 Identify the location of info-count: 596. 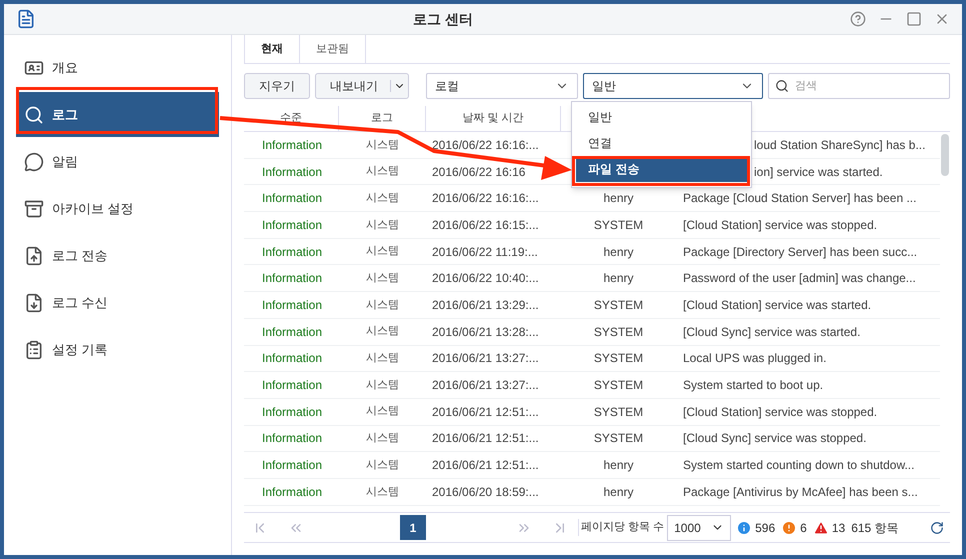
(765, 528).